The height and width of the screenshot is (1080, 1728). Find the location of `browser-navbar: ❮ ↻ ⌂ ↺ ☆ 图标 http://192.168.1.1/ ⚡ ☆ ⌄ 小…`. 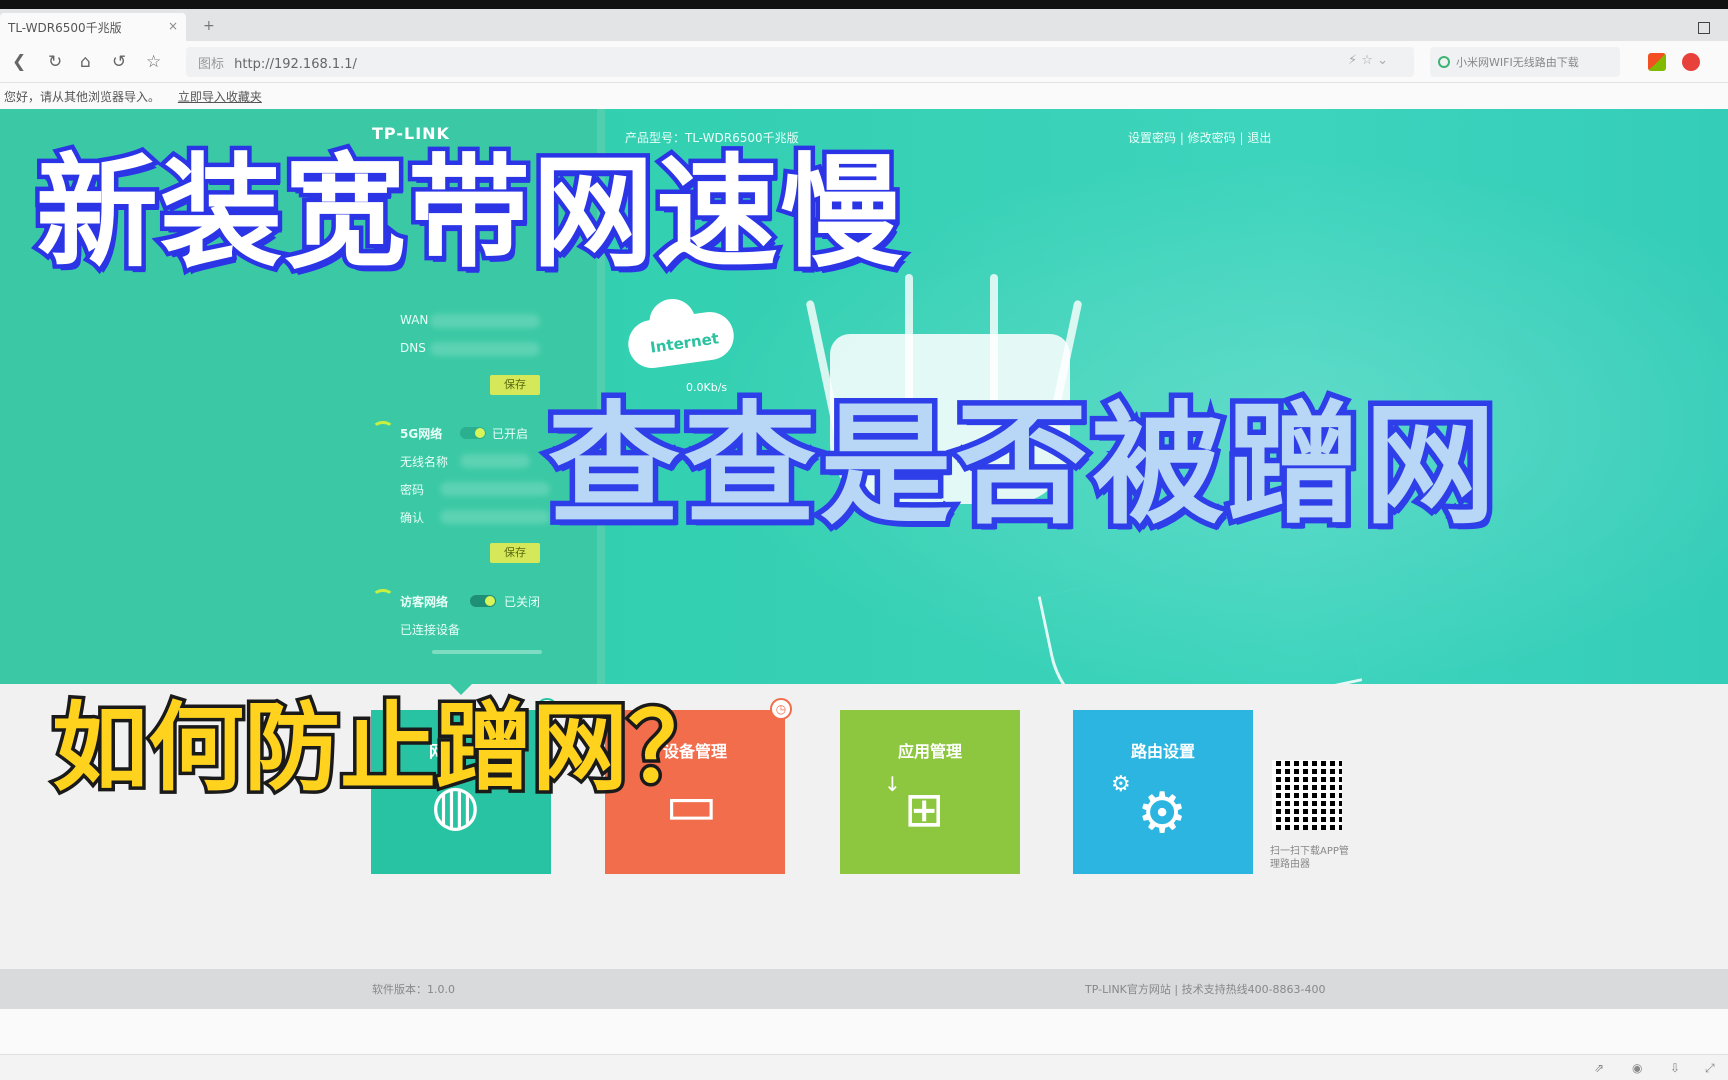

browser-navbar: ❮ ↻ ⌂ ↺ ☆ 图标 http://192.168.1.1/ ⚡ ☆ ⌄ 小… is located at coordinates (864, 62).